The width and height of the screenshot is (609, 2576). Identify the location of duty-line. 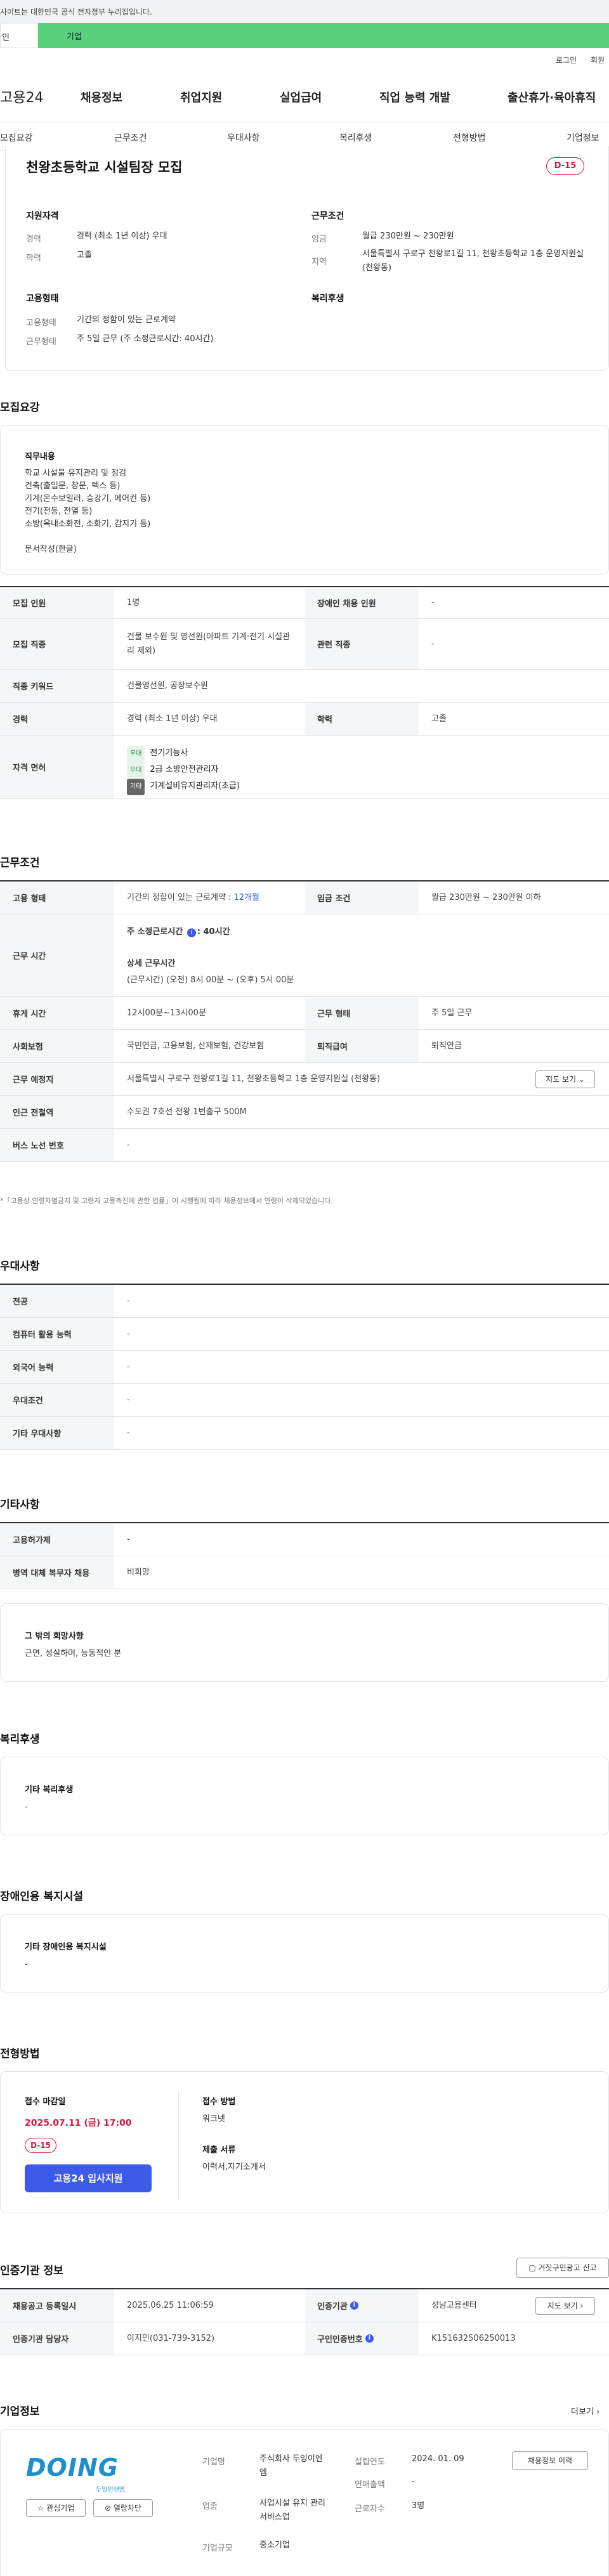
(88, 537).